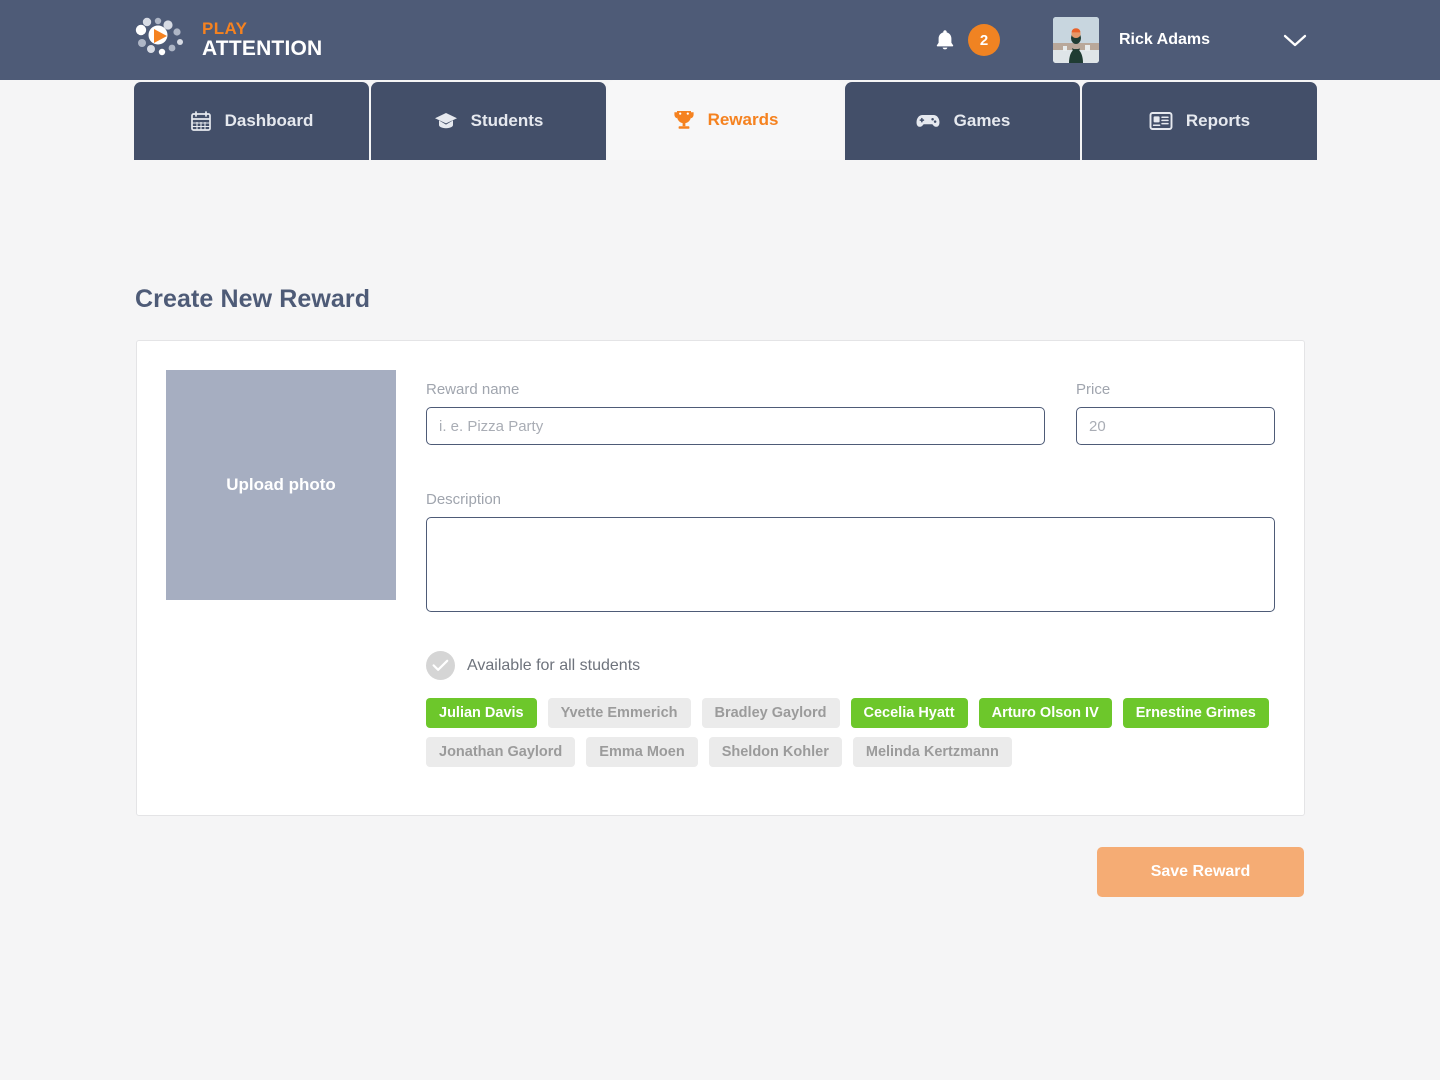 Image resolution: width=1440 pixels, height=1080 pixels. What do you see at coordinates (1118, 40) in the screenshot?
I see `header-right-cluster: 2 Rick Adams` at bounding box center [1118, 40].